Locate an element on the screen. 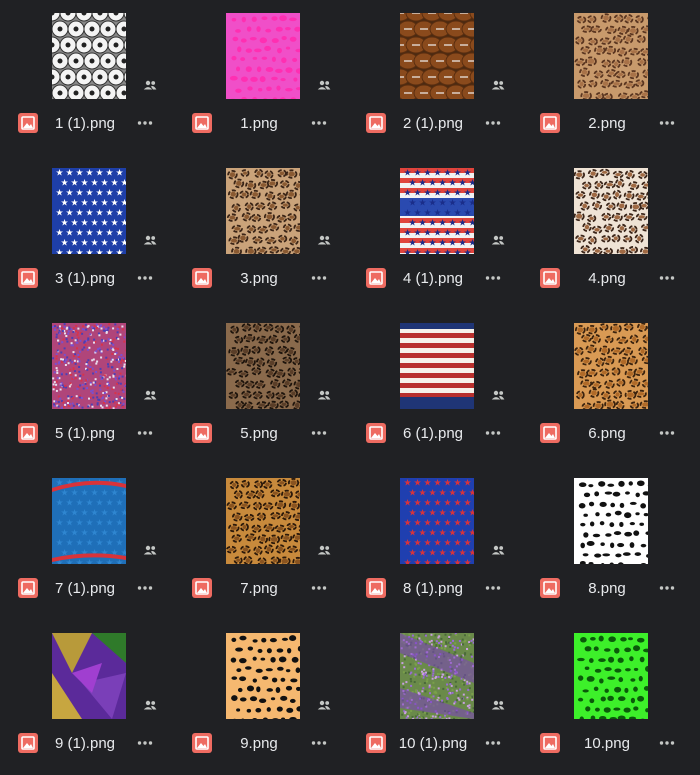  shared-people-icon is located at coordinates (498, 85).